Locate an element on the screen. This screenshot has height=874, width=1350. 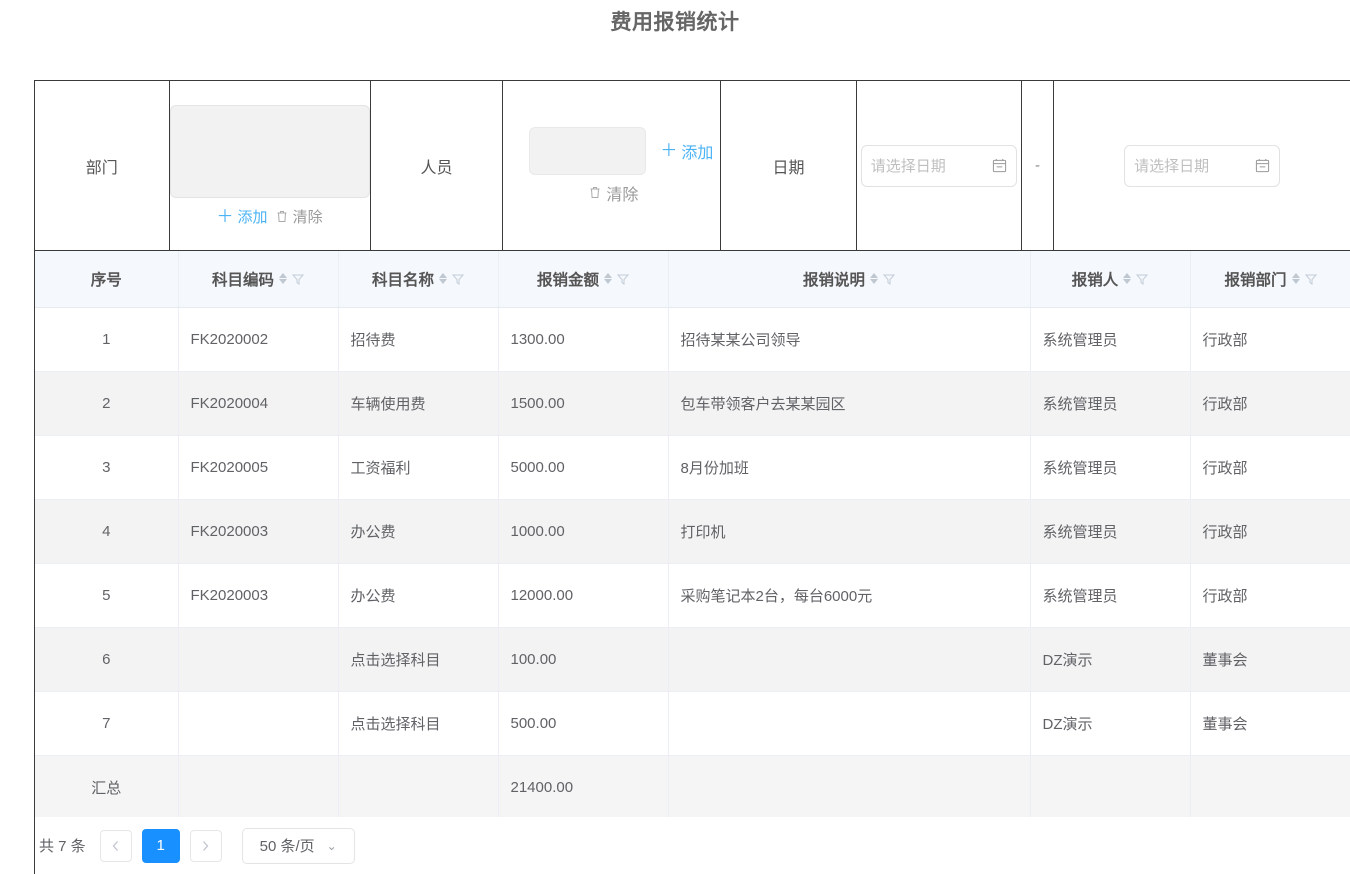
cell-name is located at coordinates (418, 787).